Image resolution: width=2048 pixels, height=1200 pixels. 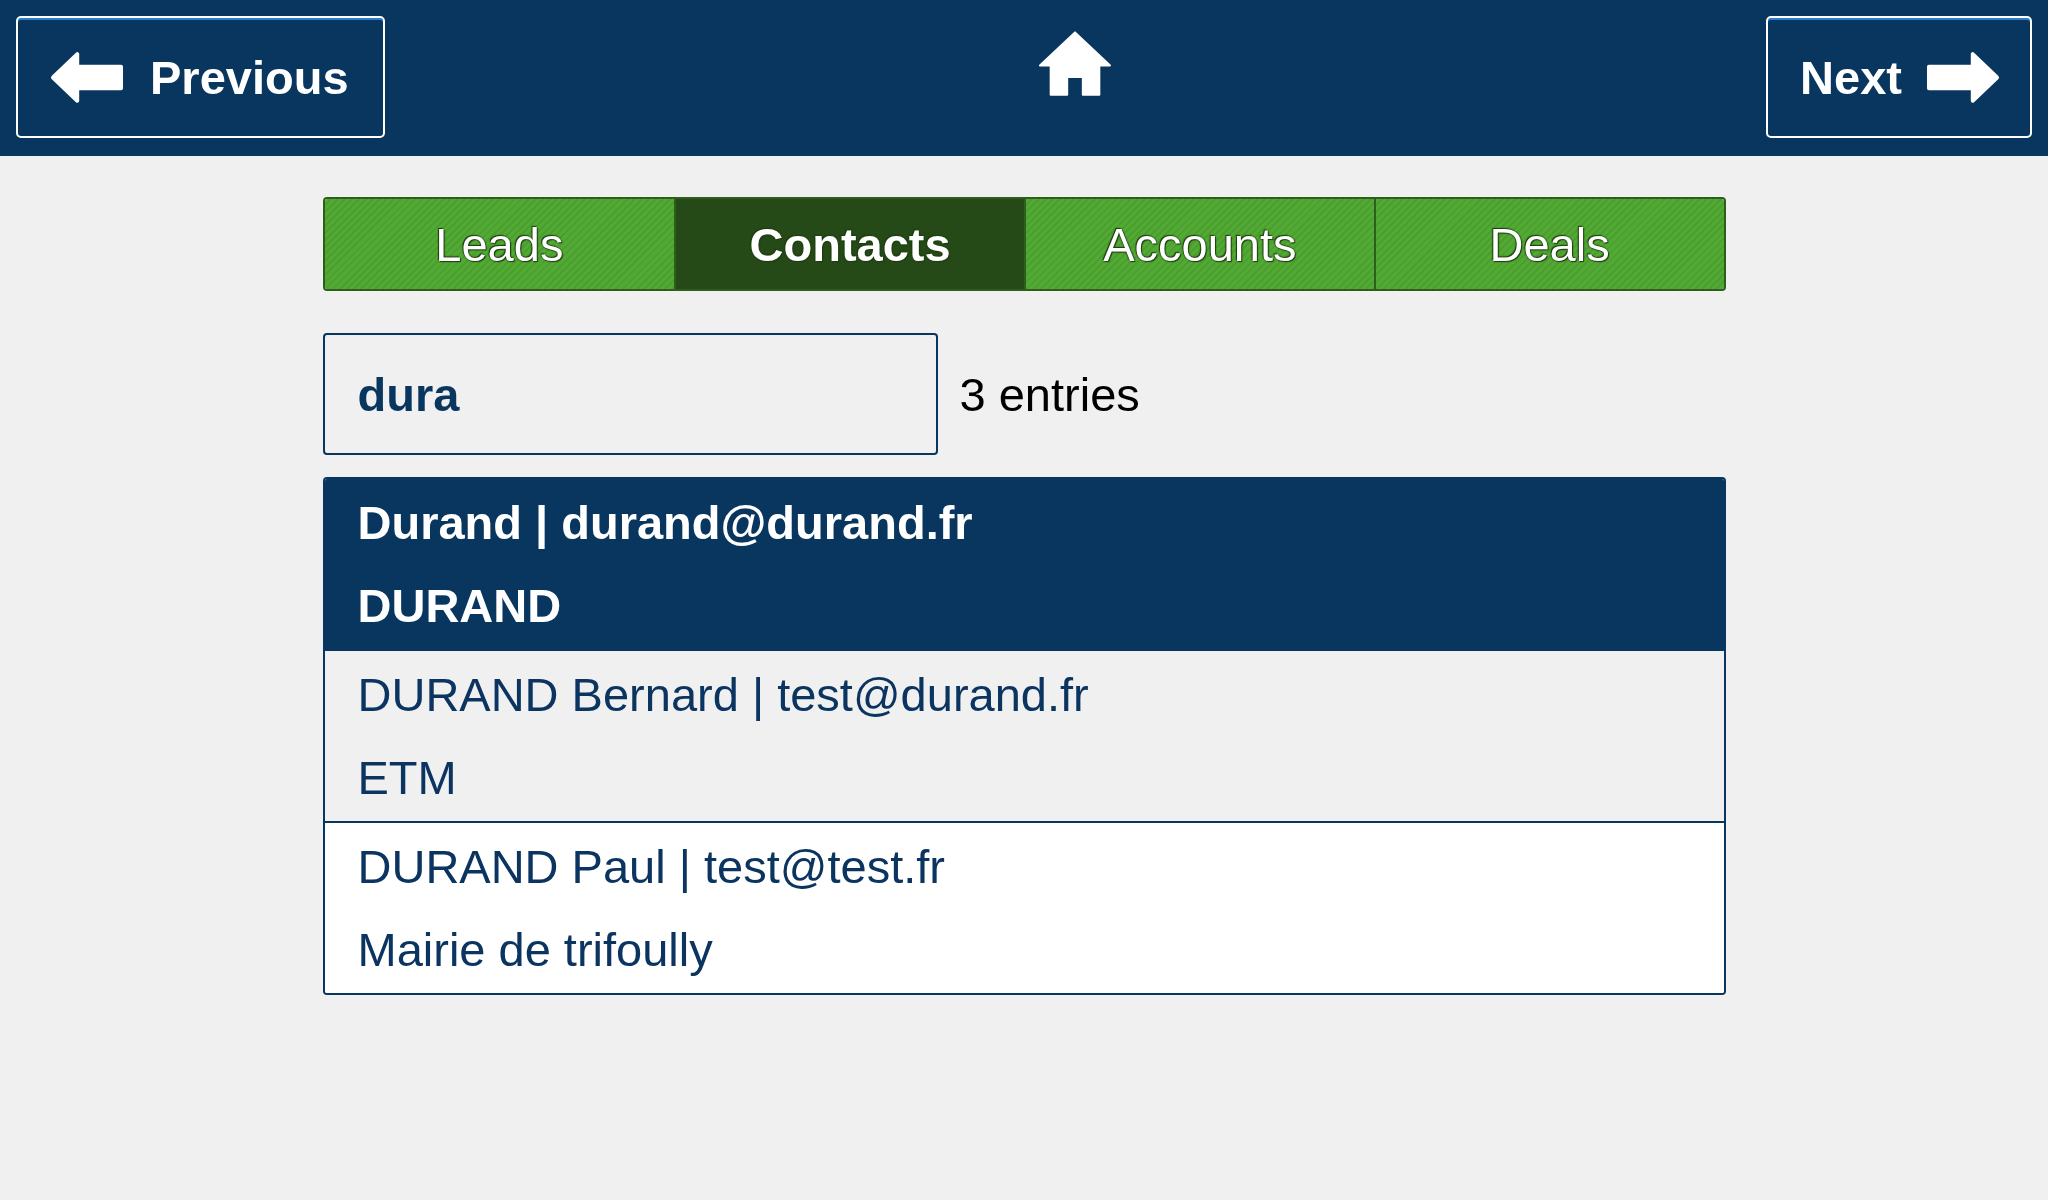 What do you see at coordinates (459, 606) in the screenshot?
I see `result-subtitle: DURAND` at bounding box center [459, 606].